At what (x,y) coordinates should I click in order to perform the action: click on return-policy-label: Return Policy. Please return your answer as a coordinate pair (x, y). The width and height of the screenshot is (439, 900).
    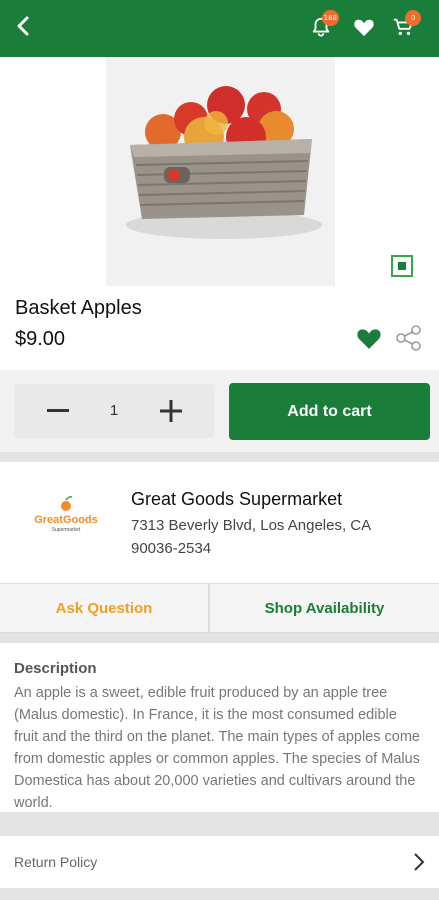
    Looking at the image, I should click on (56, 862).